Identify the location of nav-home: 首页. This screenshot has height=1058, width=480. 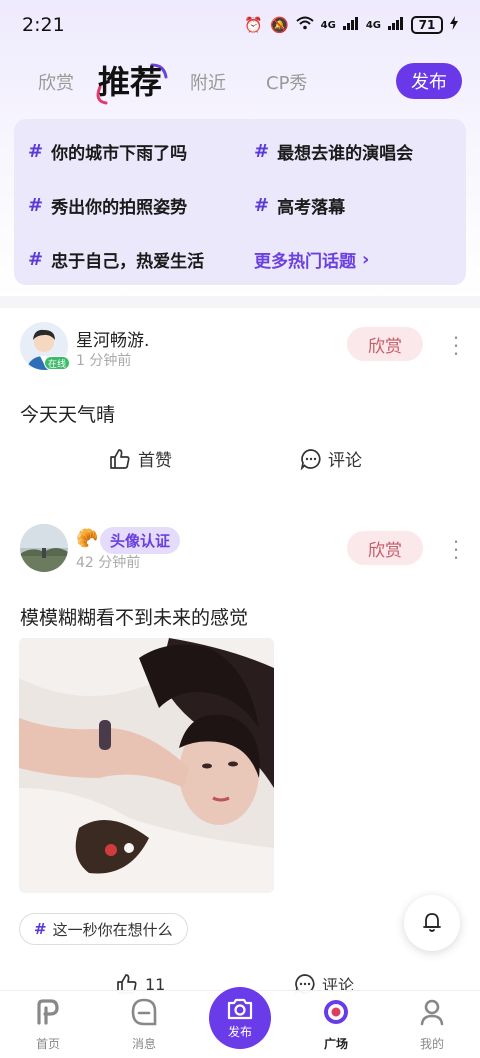
(48, 1024).